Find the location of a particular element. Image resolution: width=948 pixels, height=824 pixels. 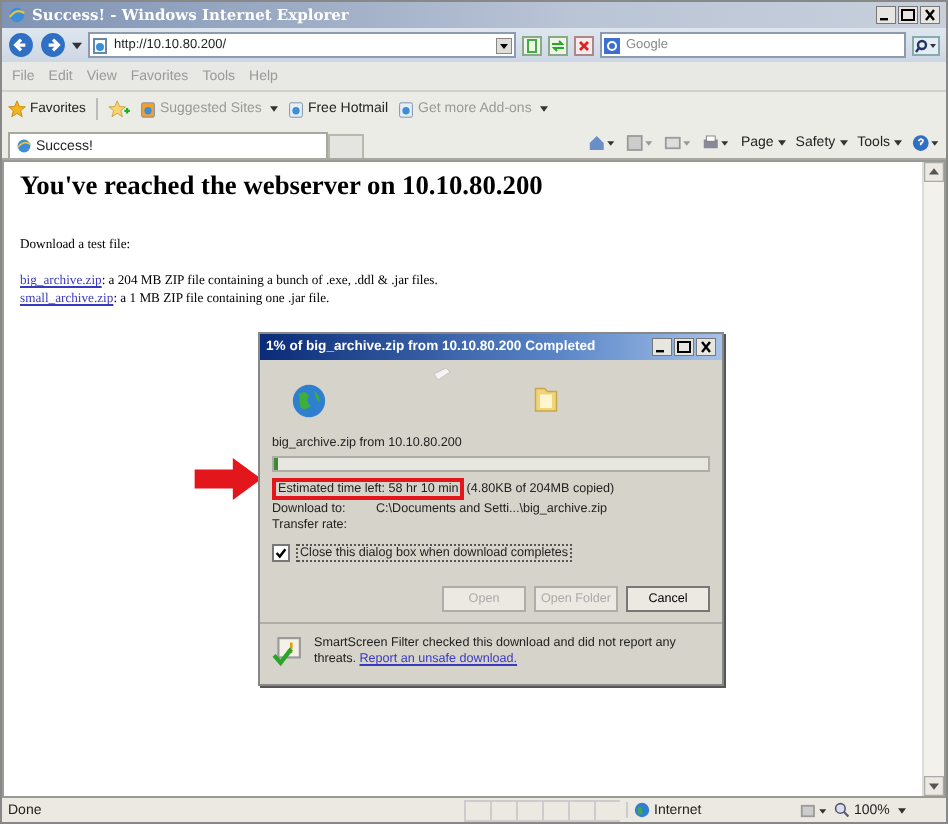

refresh-icon is located at coordinates (558, 45).